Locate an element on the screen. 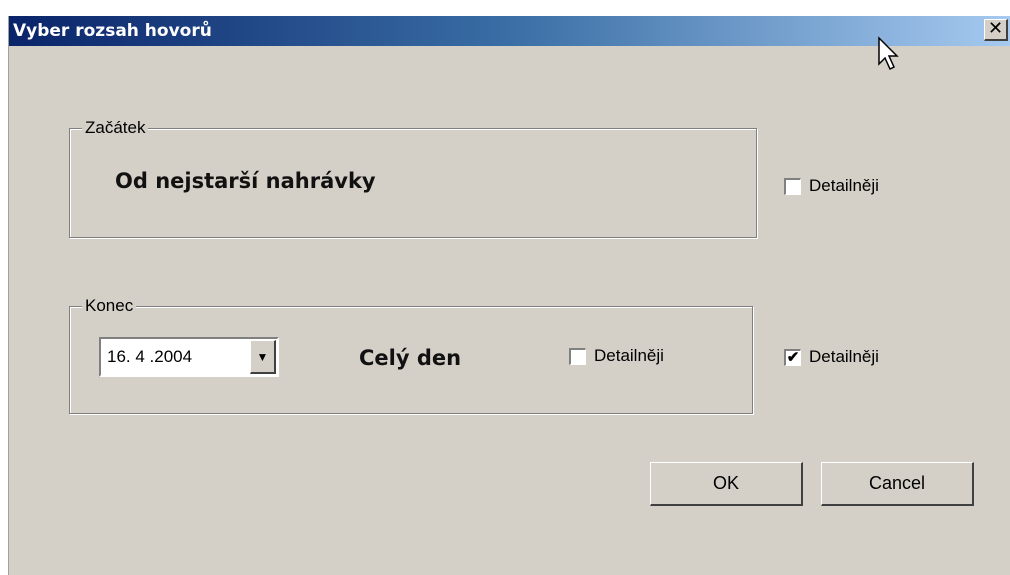  check-icon: ✔ is located at coordinates (793, 357).